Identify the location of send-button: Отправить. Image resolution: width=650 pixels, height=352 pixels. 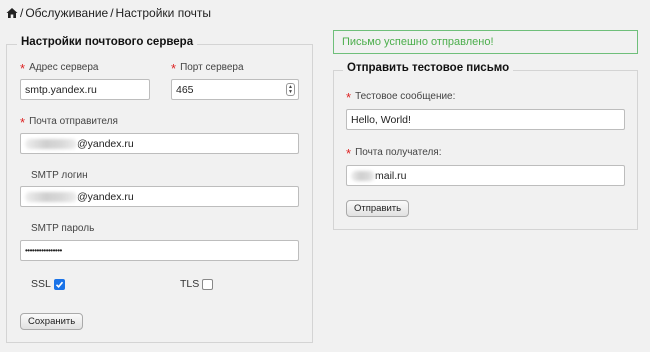
(378, 208).